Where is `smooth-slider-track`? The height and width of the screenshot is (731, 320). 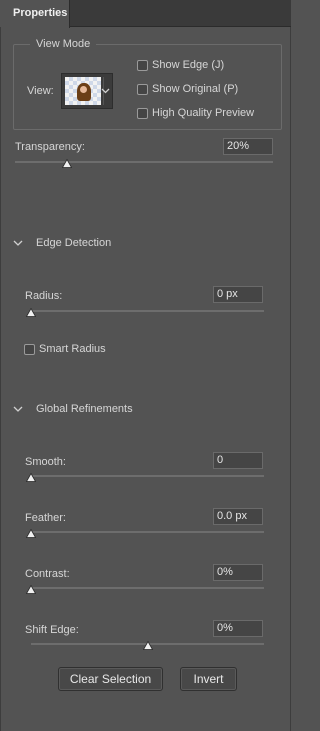 smooth-slider-track is located at coordinates (147, 476).